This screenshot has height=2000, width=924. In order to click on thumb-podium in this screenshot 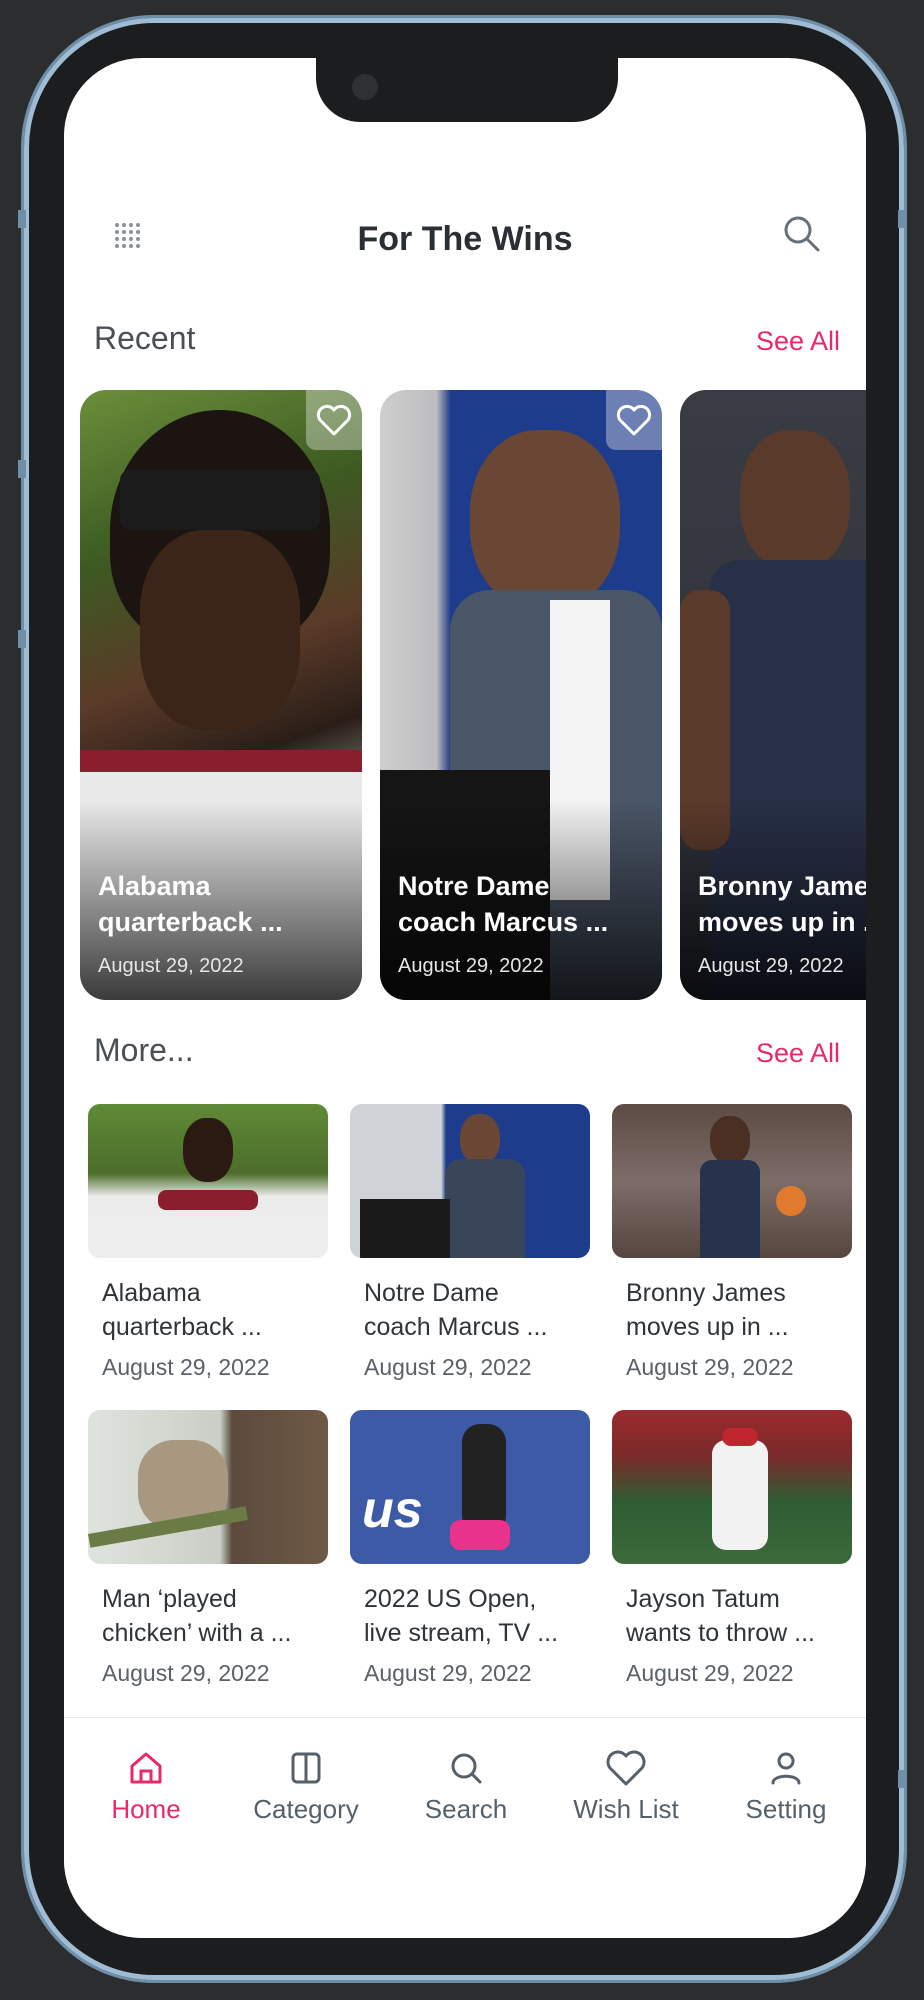, I will do `click(405, 1228)`.